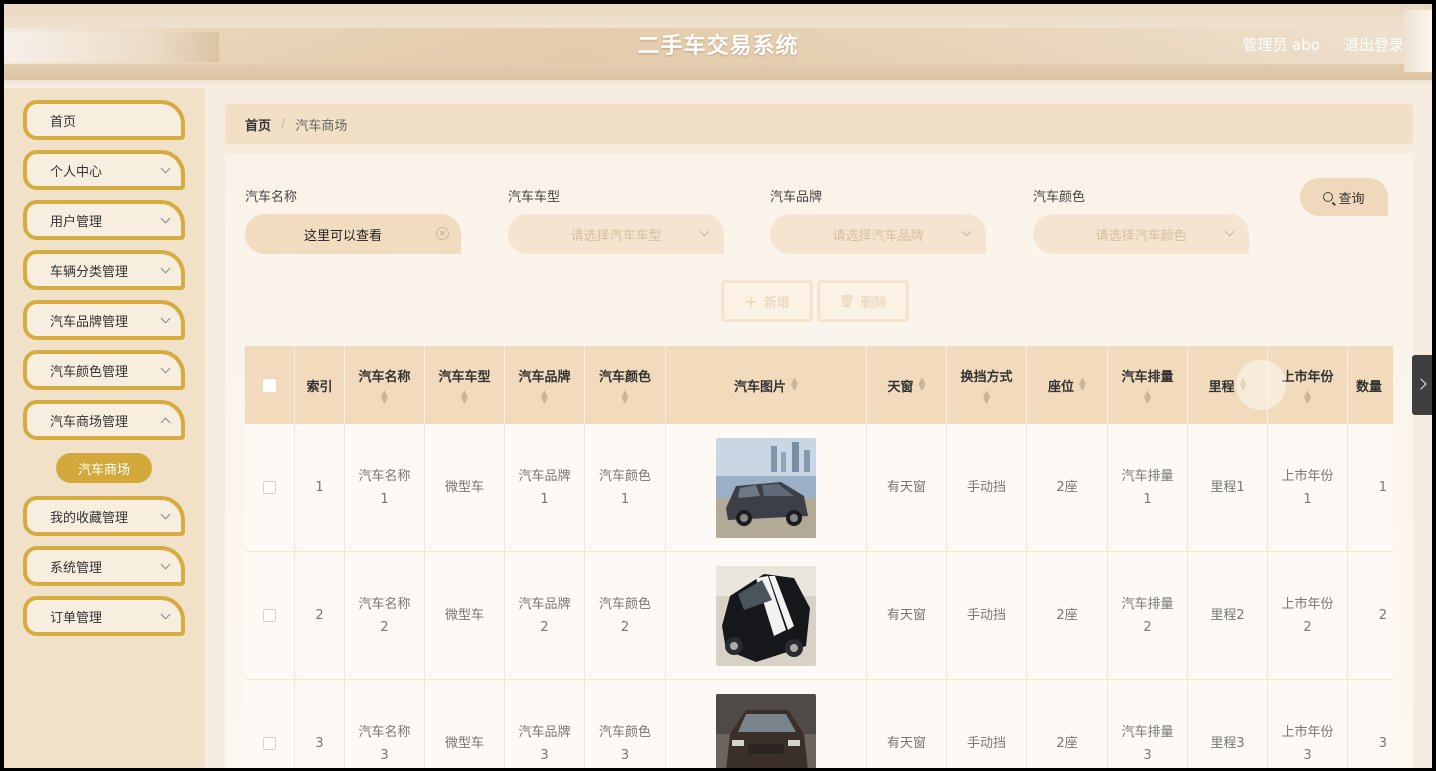 The image size is (1436, 771). Describe the element at coordinates (104, 170) in the screenshot. I see `sidebar-item-personal-center: 个人中心` at that location.